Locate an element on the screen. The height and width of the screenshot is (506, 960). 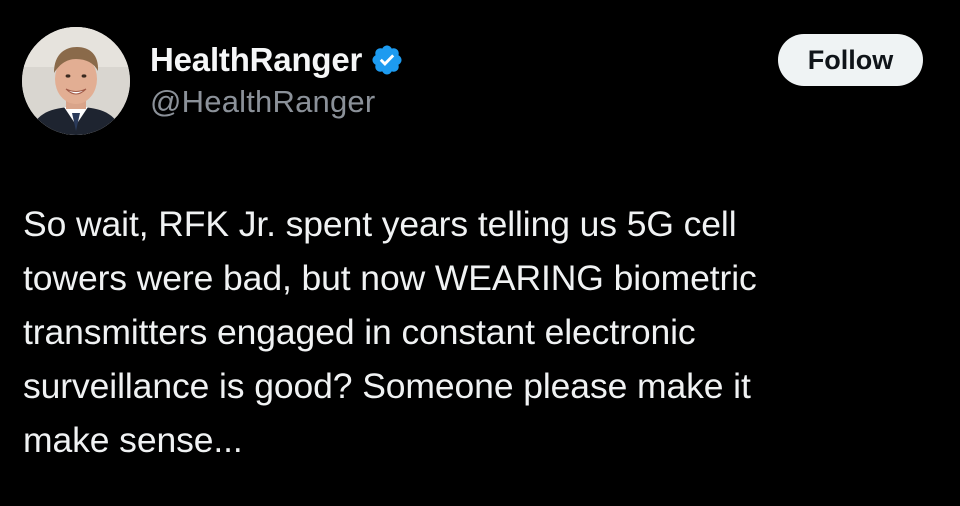
author-name-row: HealthRanger is located at coordinates (277, 60).